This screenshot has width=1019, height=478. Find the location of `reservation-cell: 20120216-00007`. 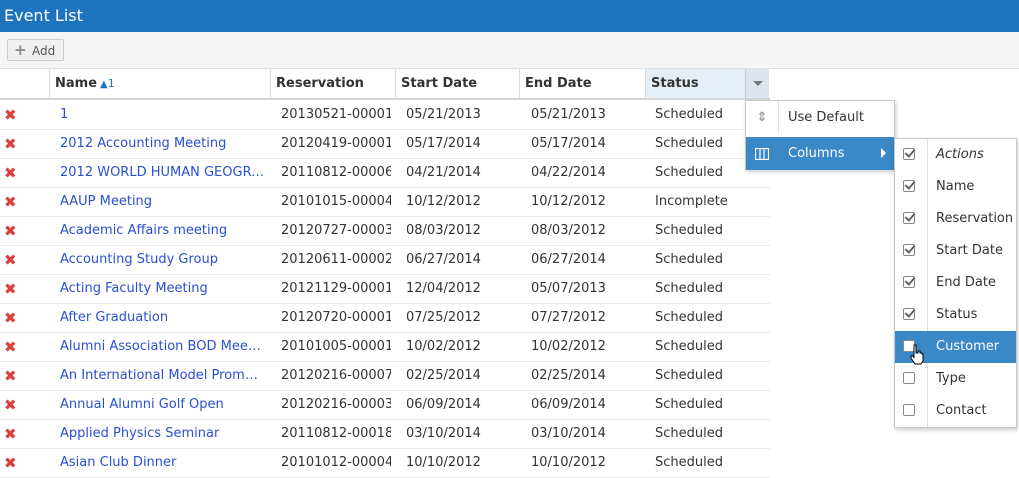

reservation-cell: 20120216-00007 is located at coordinates (336, 375).